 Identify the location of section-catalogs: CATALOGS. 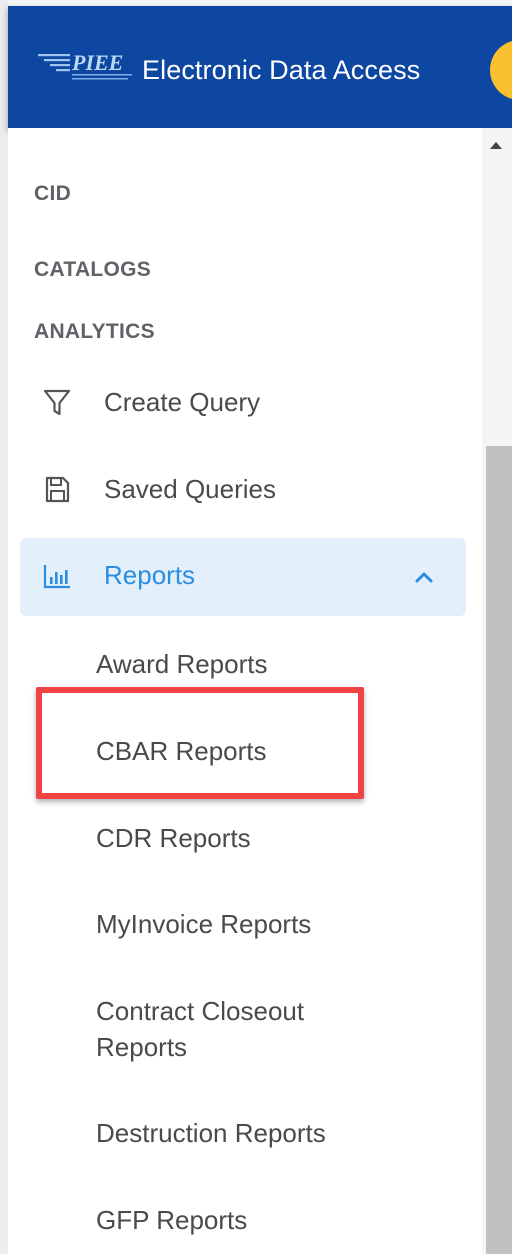
(92, 270).